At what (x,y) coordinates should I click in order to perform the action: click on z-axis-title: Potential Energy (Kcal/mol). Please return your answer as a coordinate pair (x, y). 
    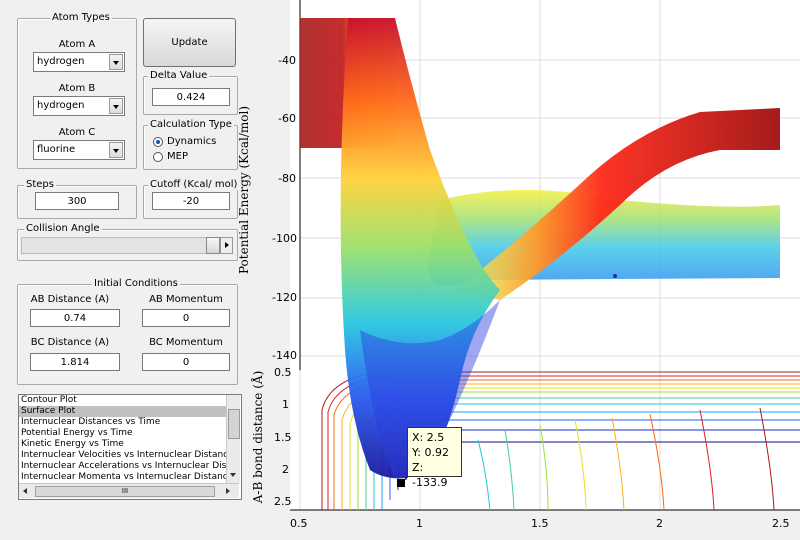
    Looking at the image, I should click on (244, 190).